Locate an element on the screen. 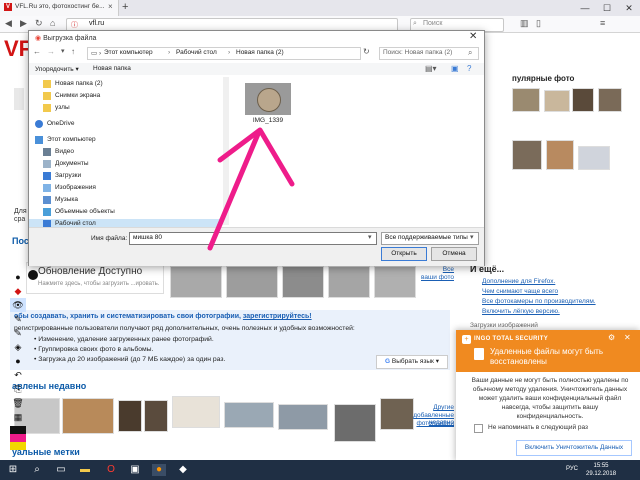 Image resolution: width=640 pixels, height=480 pixels. filetype-select: Все поддерживаемые типы ▾ is located at coordinates (430, 238).